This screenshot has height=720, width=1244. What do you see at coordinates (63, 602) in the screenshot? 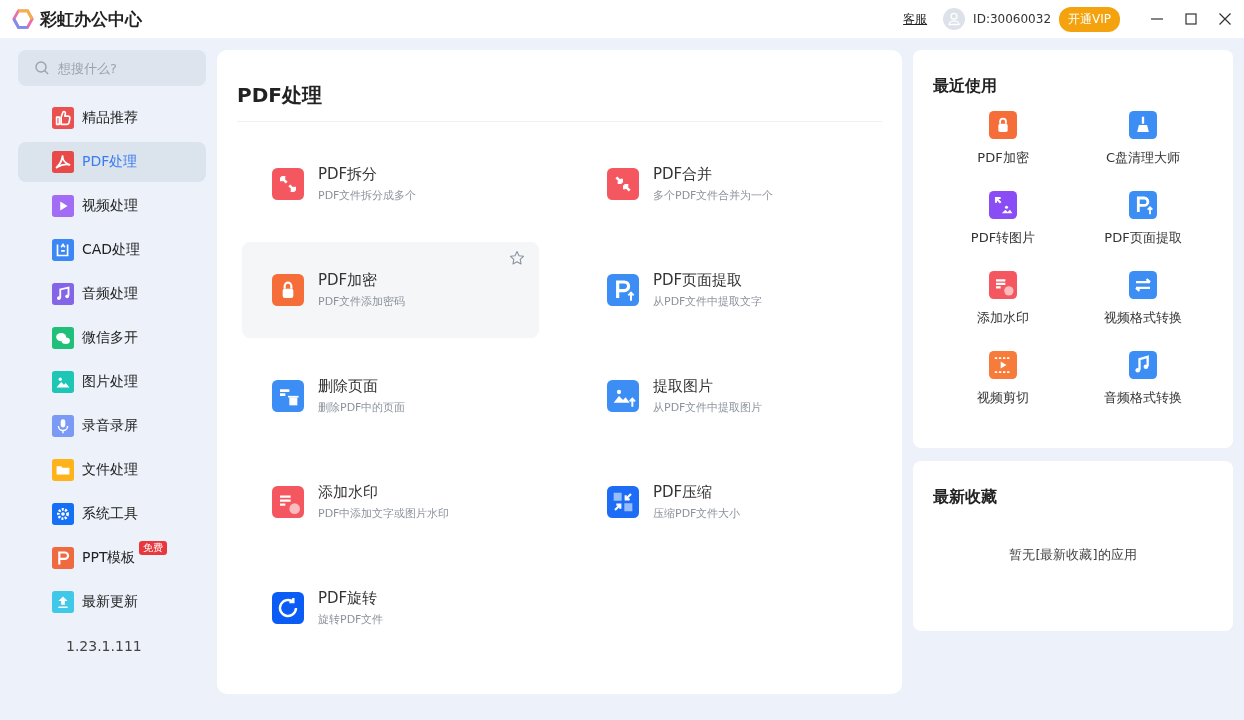
I see `upload-icon` at bounding box center [63, 602].